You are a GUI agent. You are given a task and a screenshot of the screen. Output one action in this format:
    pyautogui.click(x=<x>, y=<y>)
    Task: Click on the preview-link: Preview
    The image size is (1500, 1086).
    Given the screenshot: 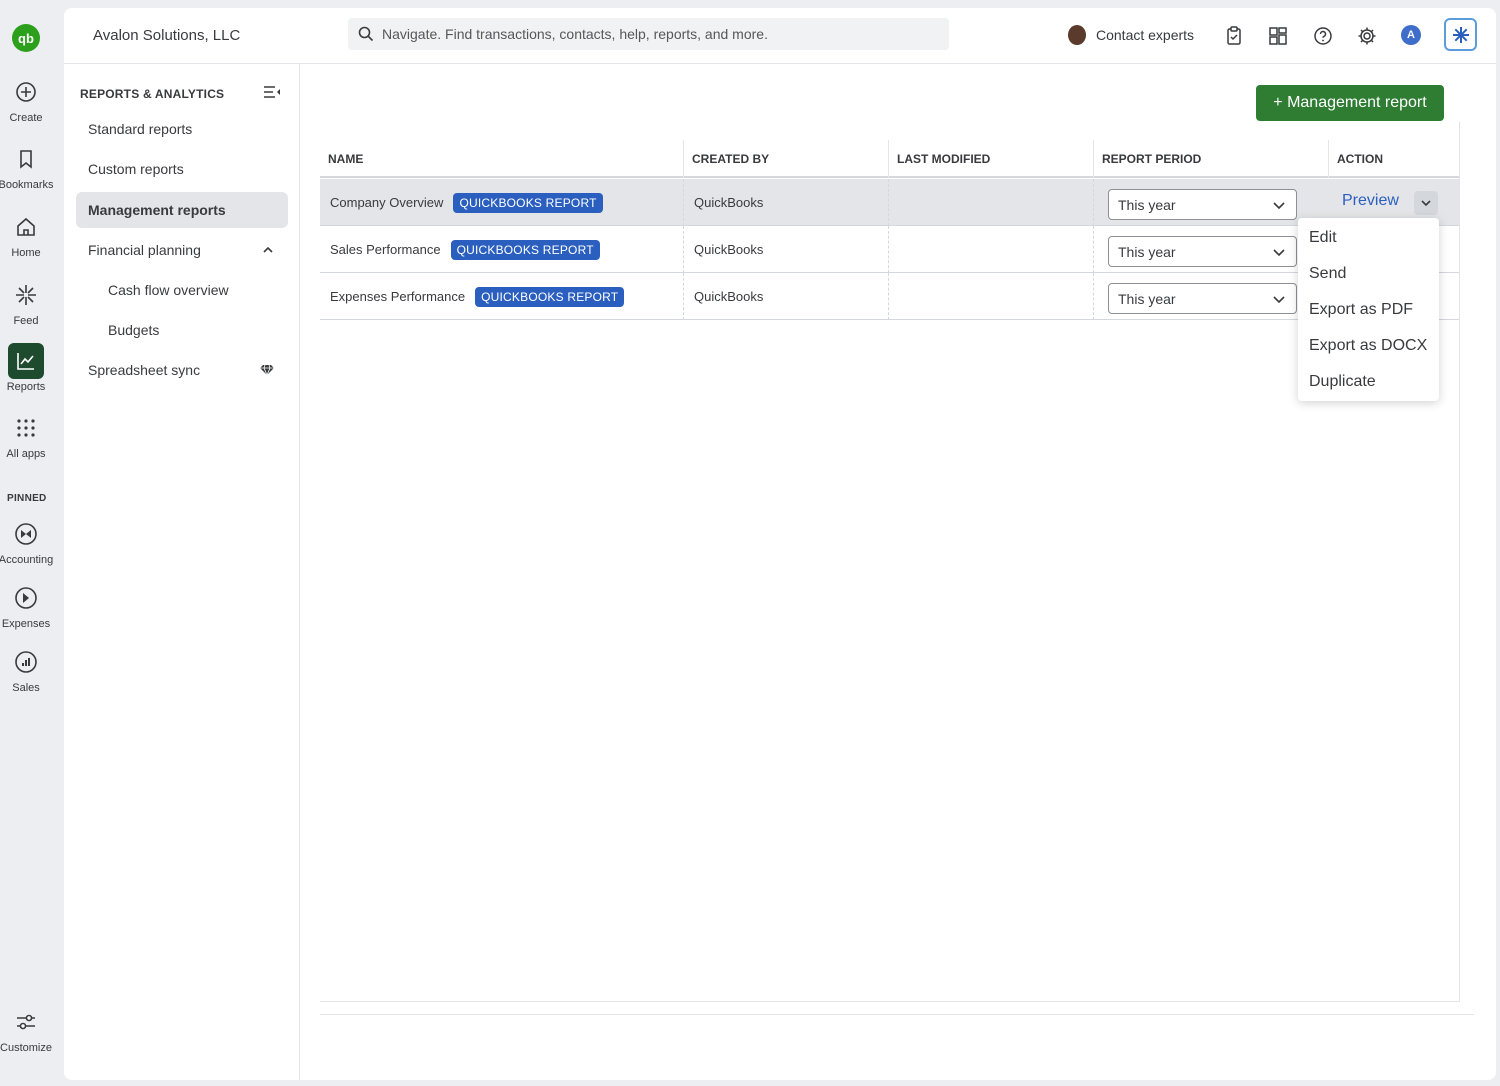 What is the action you would take?
    pyautogui.click(x=1370, y=201)
    